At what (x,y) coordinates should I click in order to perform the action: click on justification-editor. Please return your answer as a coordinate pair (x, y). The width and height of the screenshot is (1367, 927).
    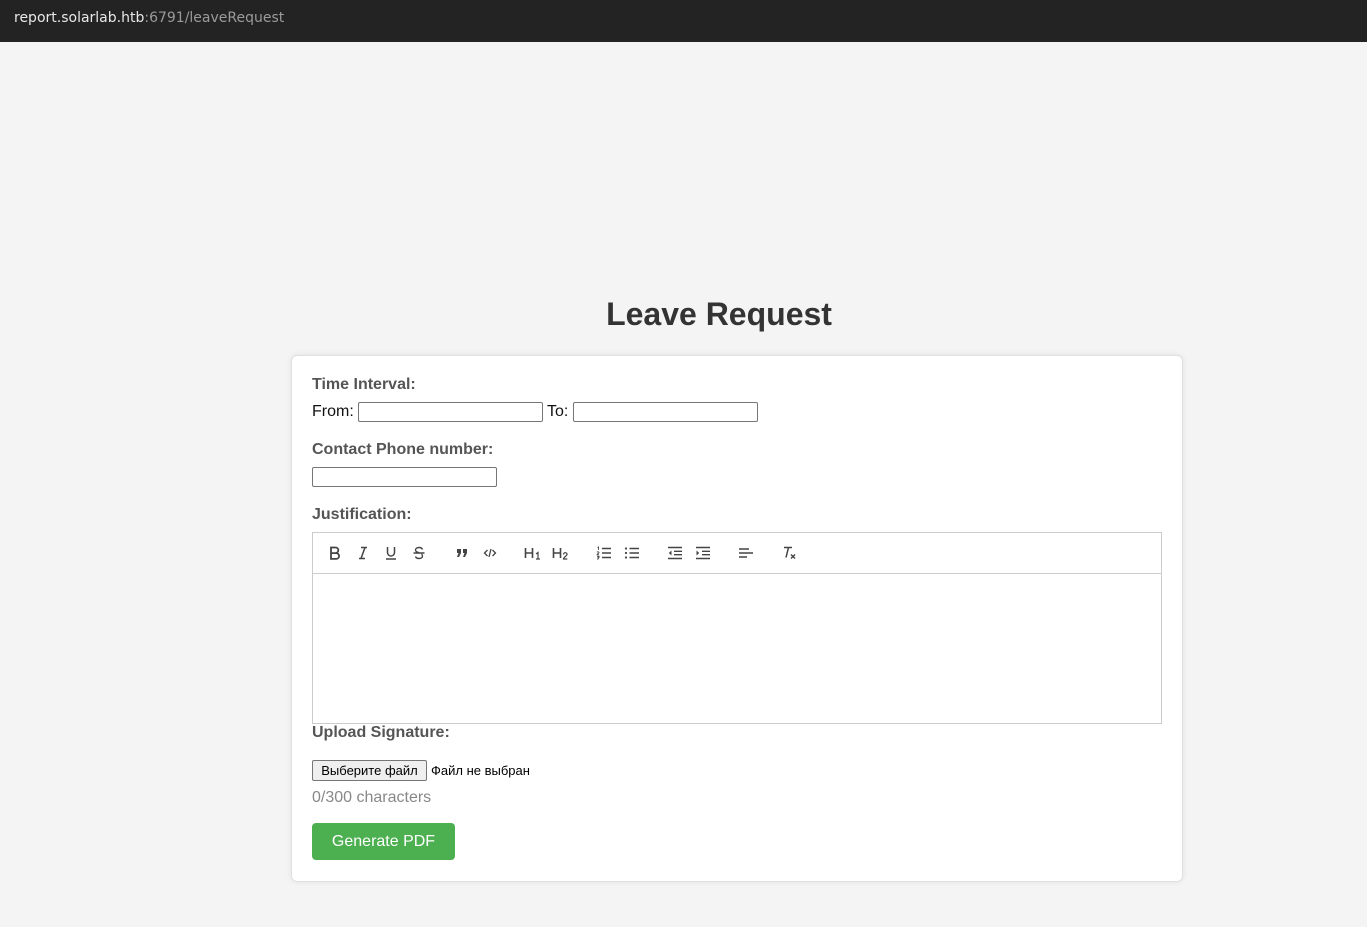
    Looking at the image, I should click on (737, 648).